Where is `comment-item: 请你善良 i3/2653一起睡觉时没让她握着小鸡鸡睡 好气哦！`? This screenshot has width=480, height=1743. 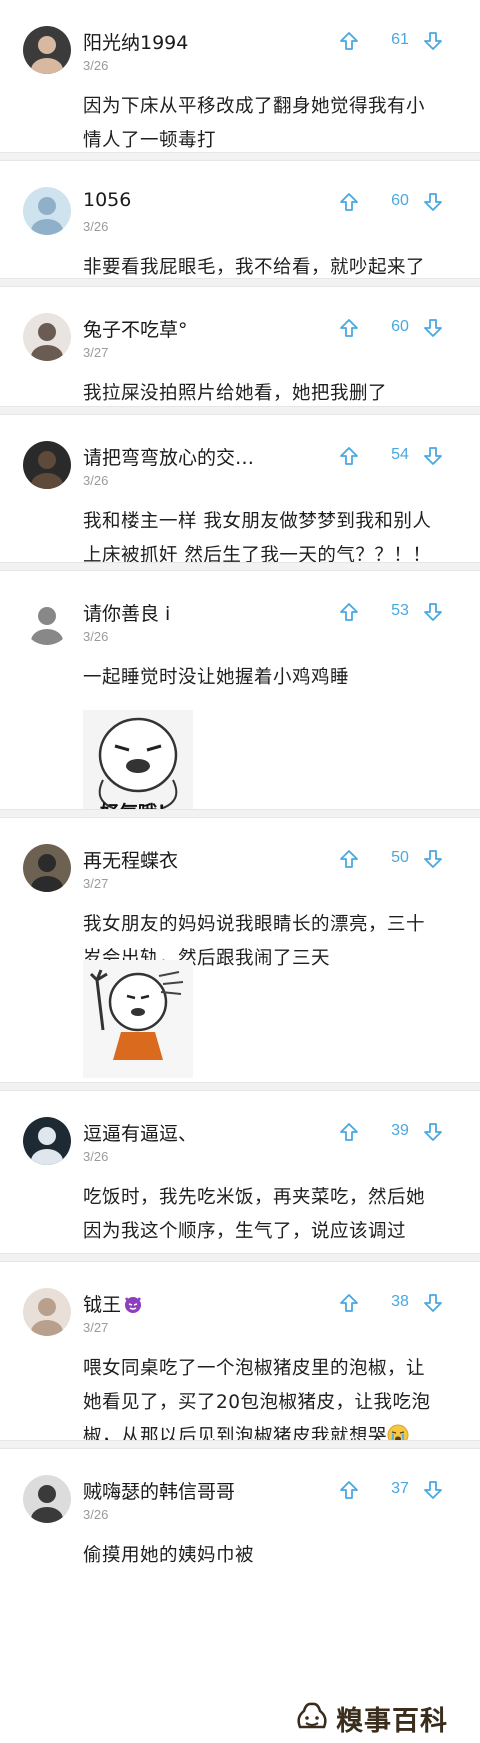 comment-item: 请你善良 i3/2653一起睡觉时没让她握着小鸡鸡睡 好气哦！ is located at coordinates (240, 699).